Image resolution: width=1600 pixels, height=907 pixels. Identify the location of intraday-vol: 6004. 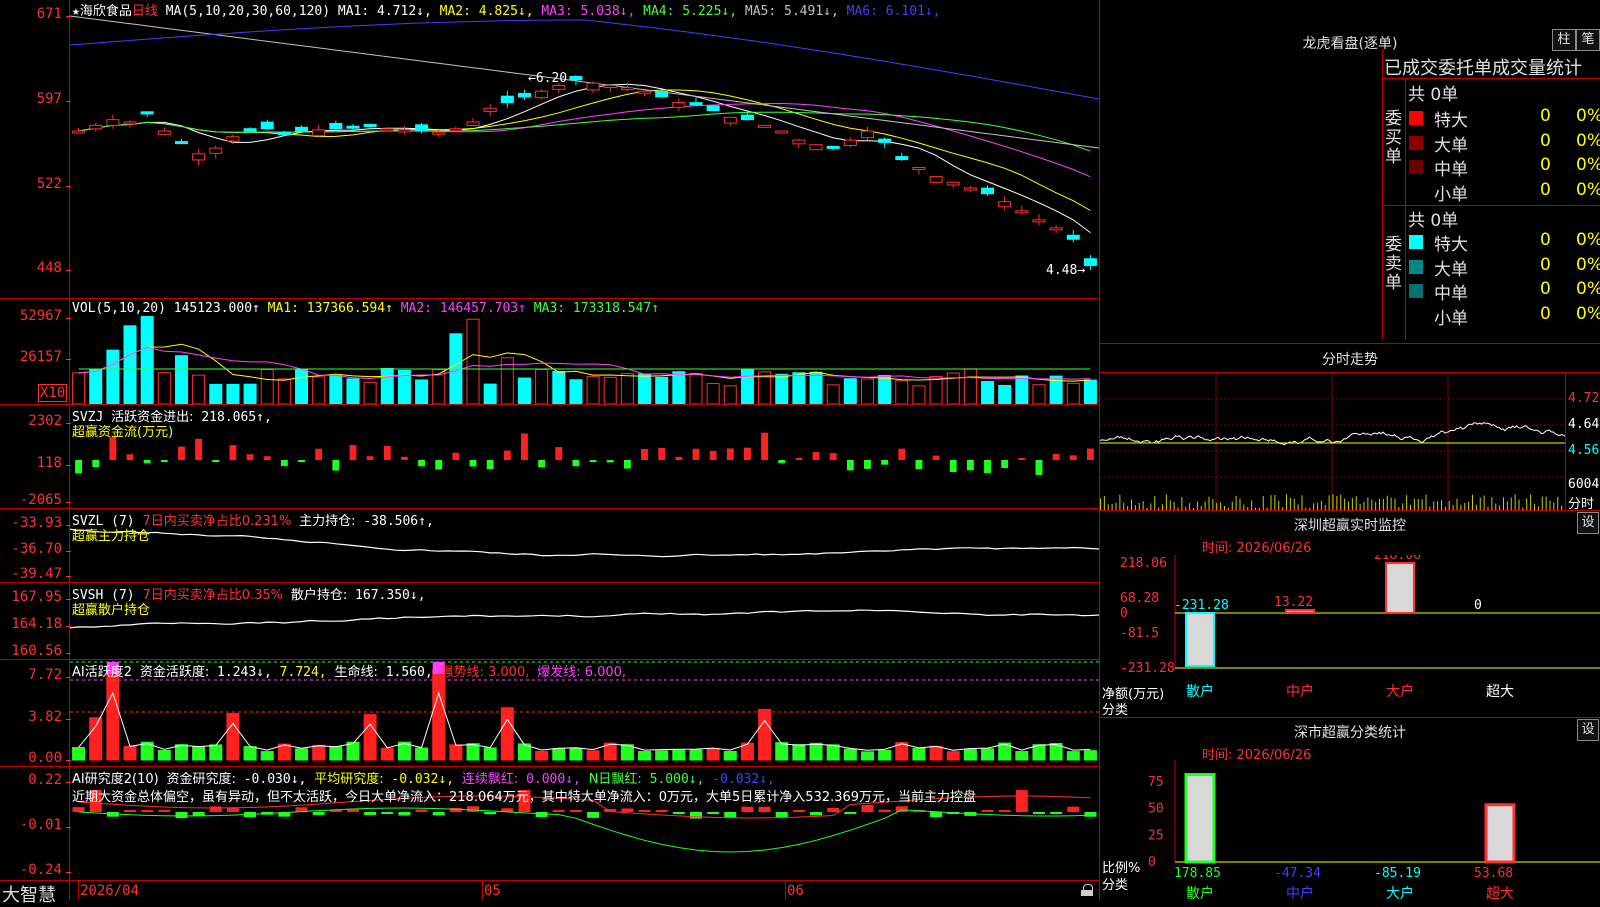
(1584, 484).